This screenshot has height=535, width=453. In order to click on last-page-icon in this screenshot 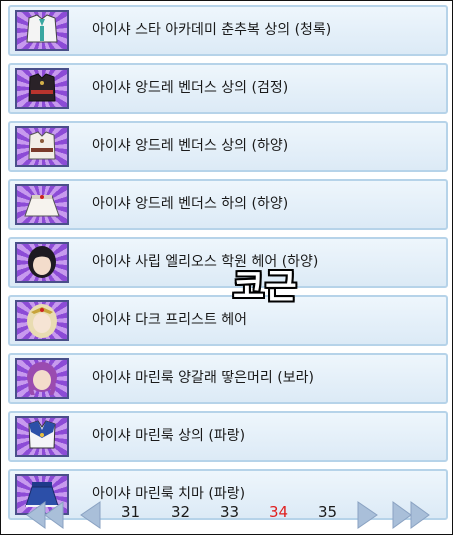, I will do `click(411, 515)`.